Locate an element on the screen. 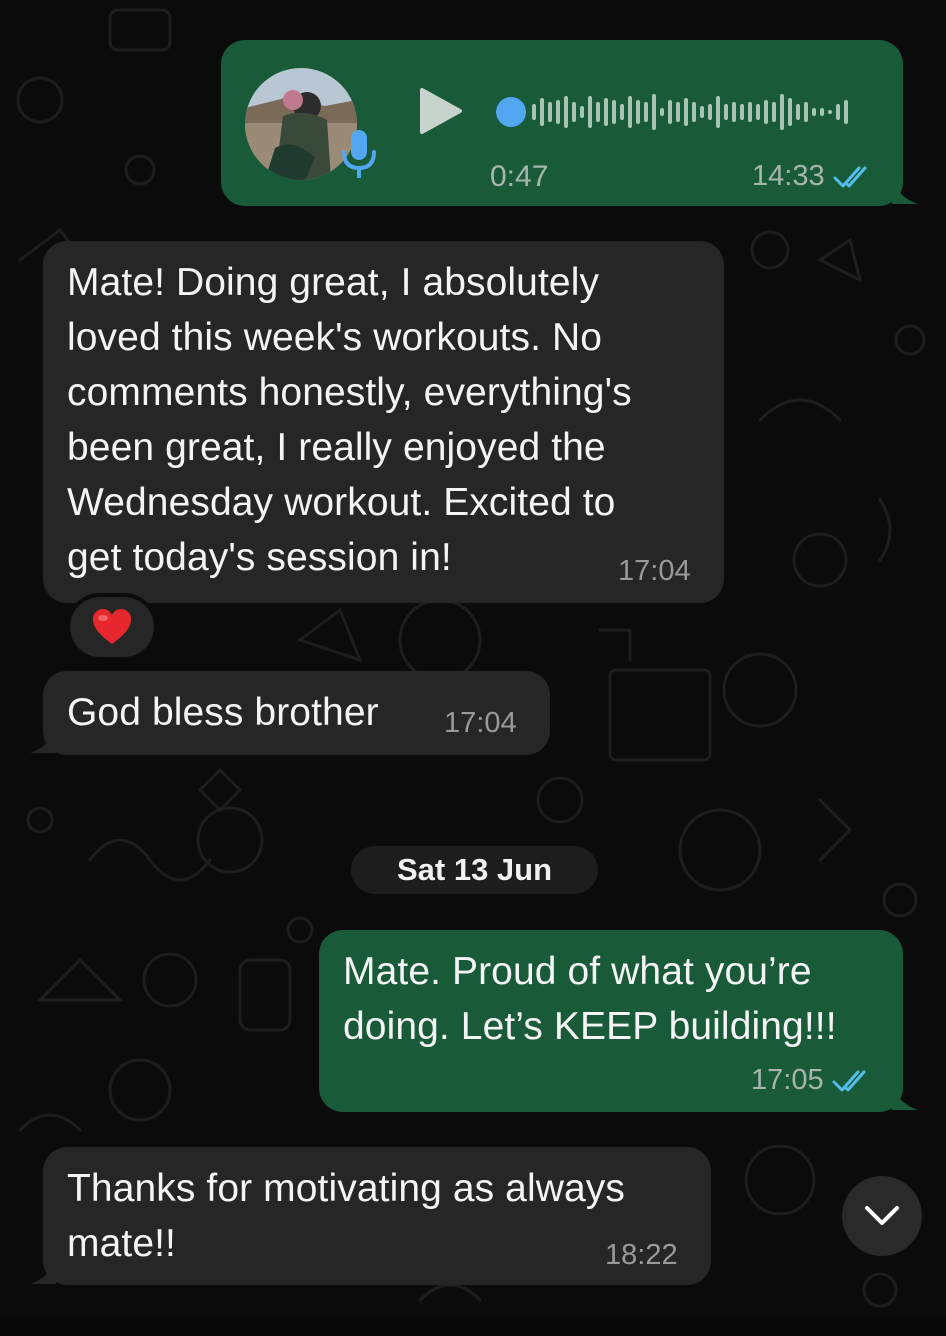 The width and height of the screenshot is (946, 1336). chevron-down-icon is located at coordinates (882, 1215).